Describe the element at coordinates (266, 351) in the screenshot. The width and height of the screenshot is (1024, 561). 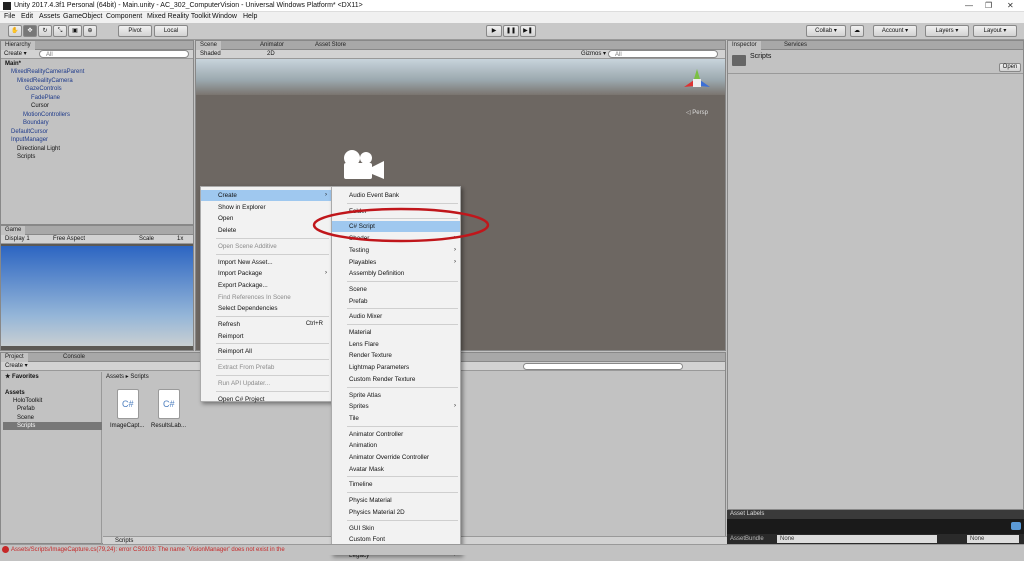
I see `menu-item-reimport-all: Reimport All` at that location.